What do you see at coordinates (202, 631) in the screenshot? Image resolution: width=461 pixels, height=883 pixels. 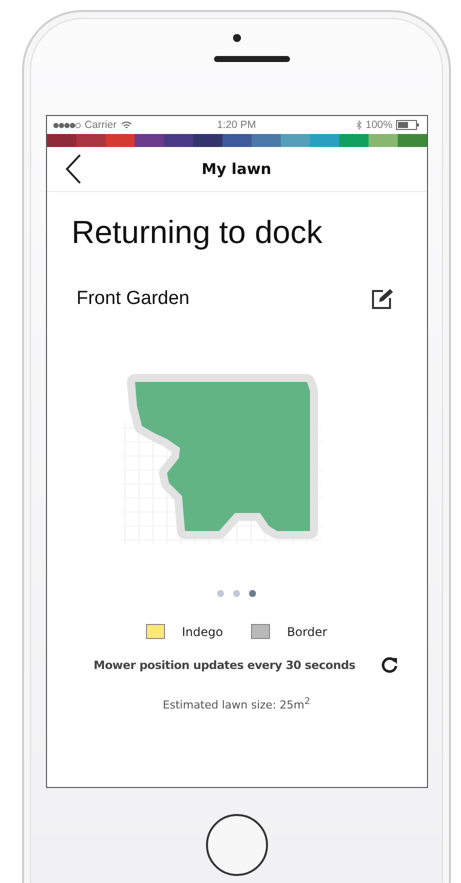 I see `legend-label: Indego` at bounding box center [202, 631].